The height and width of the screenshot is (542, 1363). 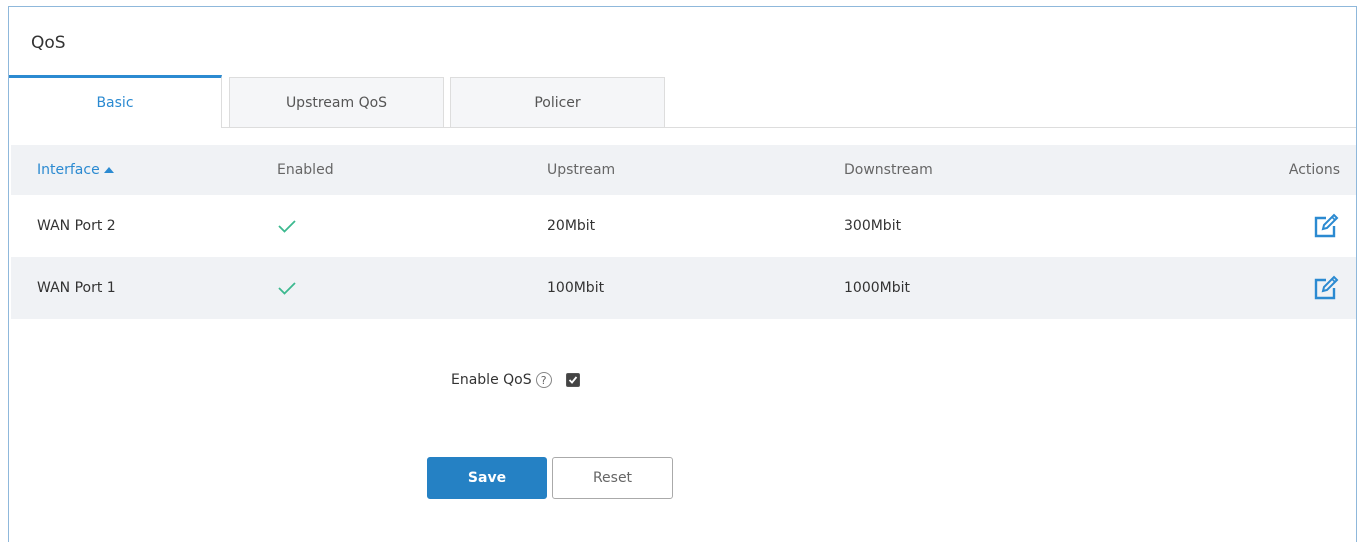 I want to click on upstream-cell: 20Mbit, so click(x=571, y=226).